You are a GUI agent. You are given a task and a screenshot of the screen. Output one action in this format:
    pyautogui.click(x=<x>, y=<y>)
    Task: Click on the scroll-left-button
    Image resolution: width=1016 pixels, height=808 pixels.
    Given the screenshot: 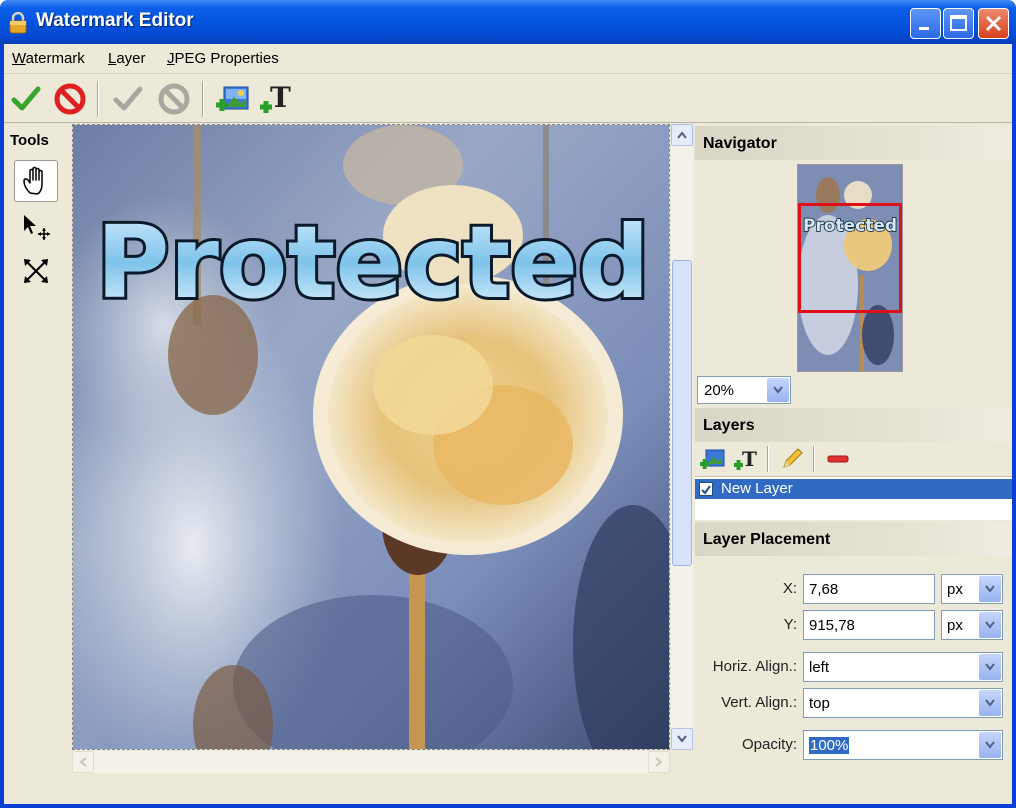 What is the action you would take?
    pyautogui.click(x=83, y=762)
    